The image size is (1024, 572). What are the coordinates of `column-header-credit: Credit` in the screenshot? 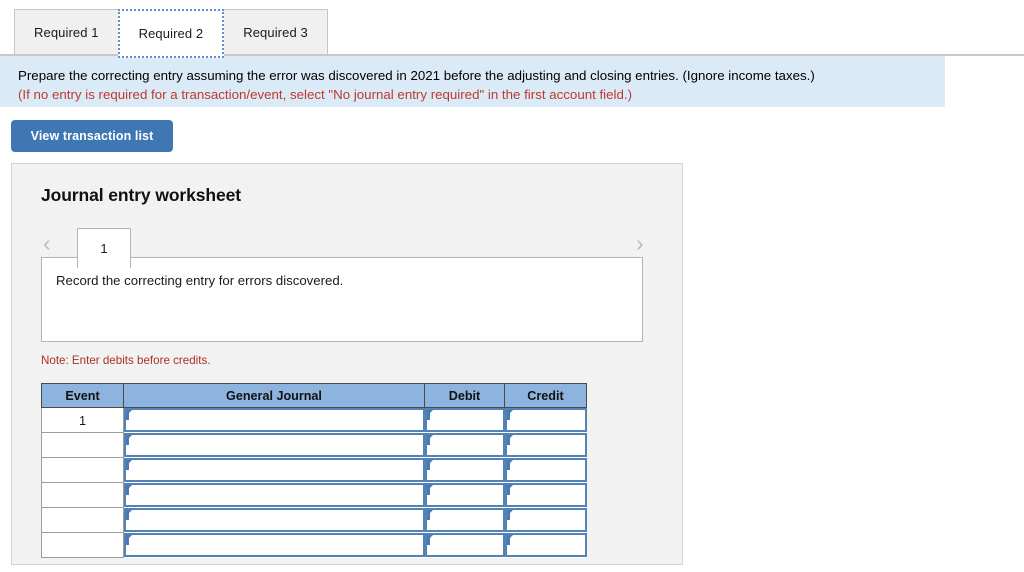 It's located at (545, 395).